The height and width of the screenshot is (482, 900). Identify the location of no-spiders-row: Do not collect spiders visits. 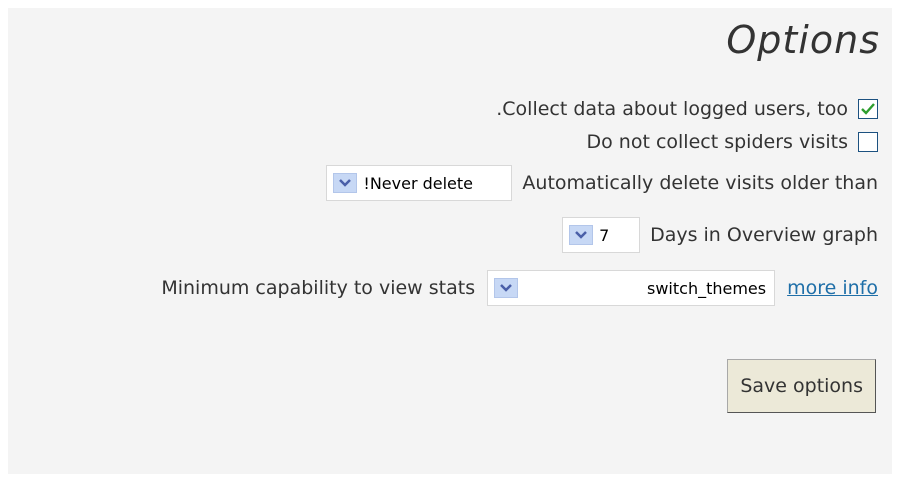
(732, 142).